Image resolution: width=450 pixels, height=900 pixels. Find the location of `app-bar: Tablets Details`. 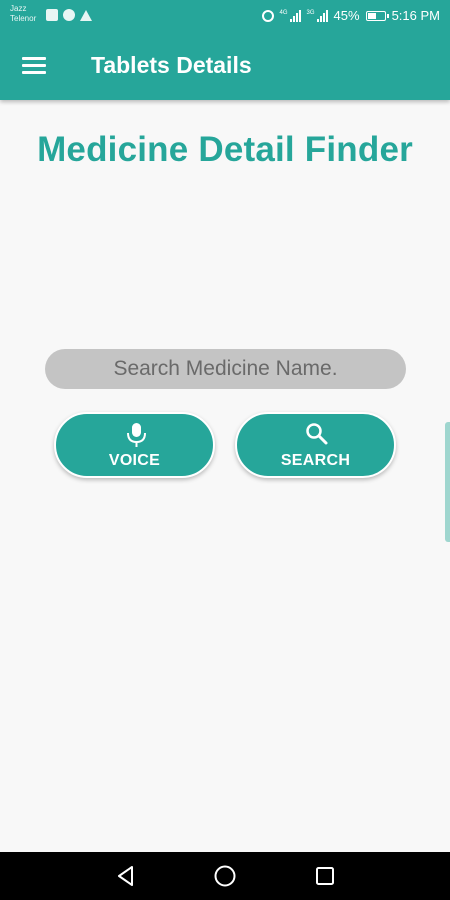

app-bar: Tablets Details is located at coordinates (225, 66).